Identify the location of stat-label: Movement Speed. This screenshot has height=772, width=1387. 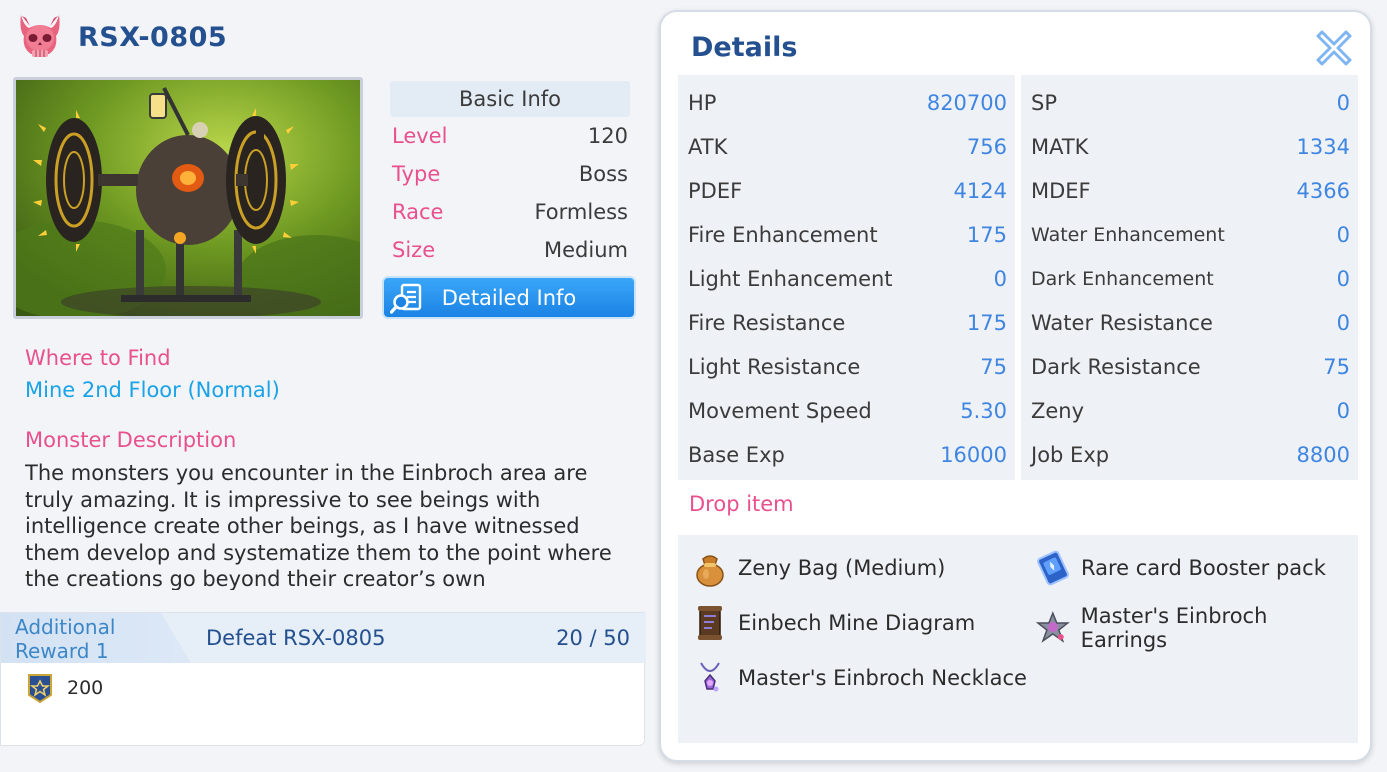
(780, 411).